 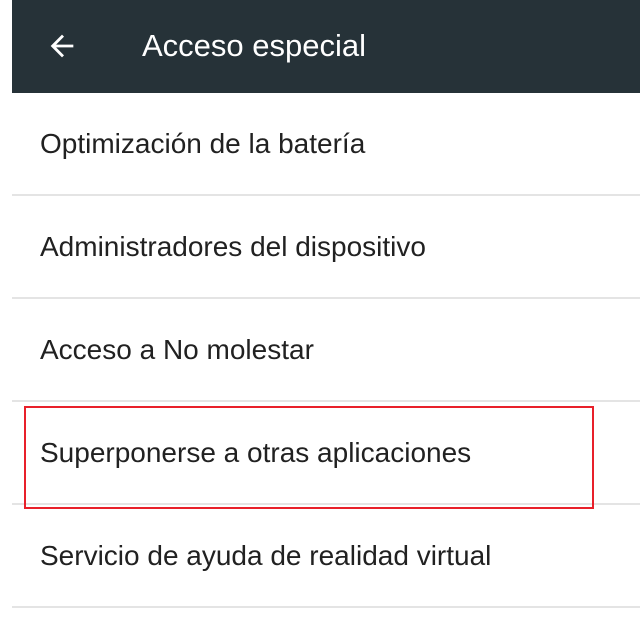 I want to click on app-bar: Acceso especial, so click(x=326, y=46).